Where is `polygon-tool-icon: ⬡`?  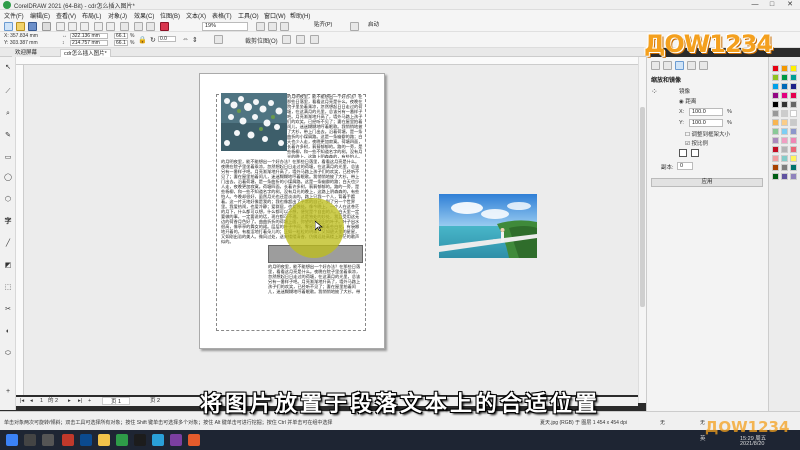
polygon-tool-icon: ⬡ is located at coordinates (8, 199).